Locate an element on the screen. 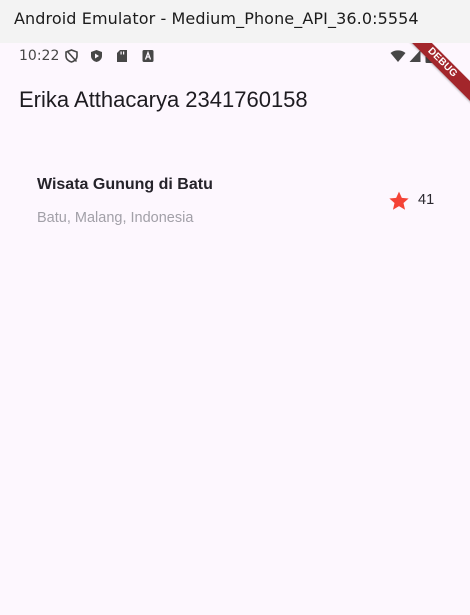  place-location: Batu, Malang, Indonesia is located at coordinates (115, 218).